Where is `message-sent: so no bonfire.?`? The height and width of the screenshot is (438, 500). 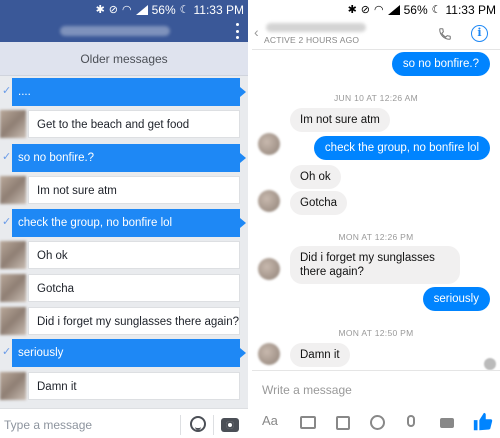 message-sent: so no bonfire.? is located at coordinates (440, 64).